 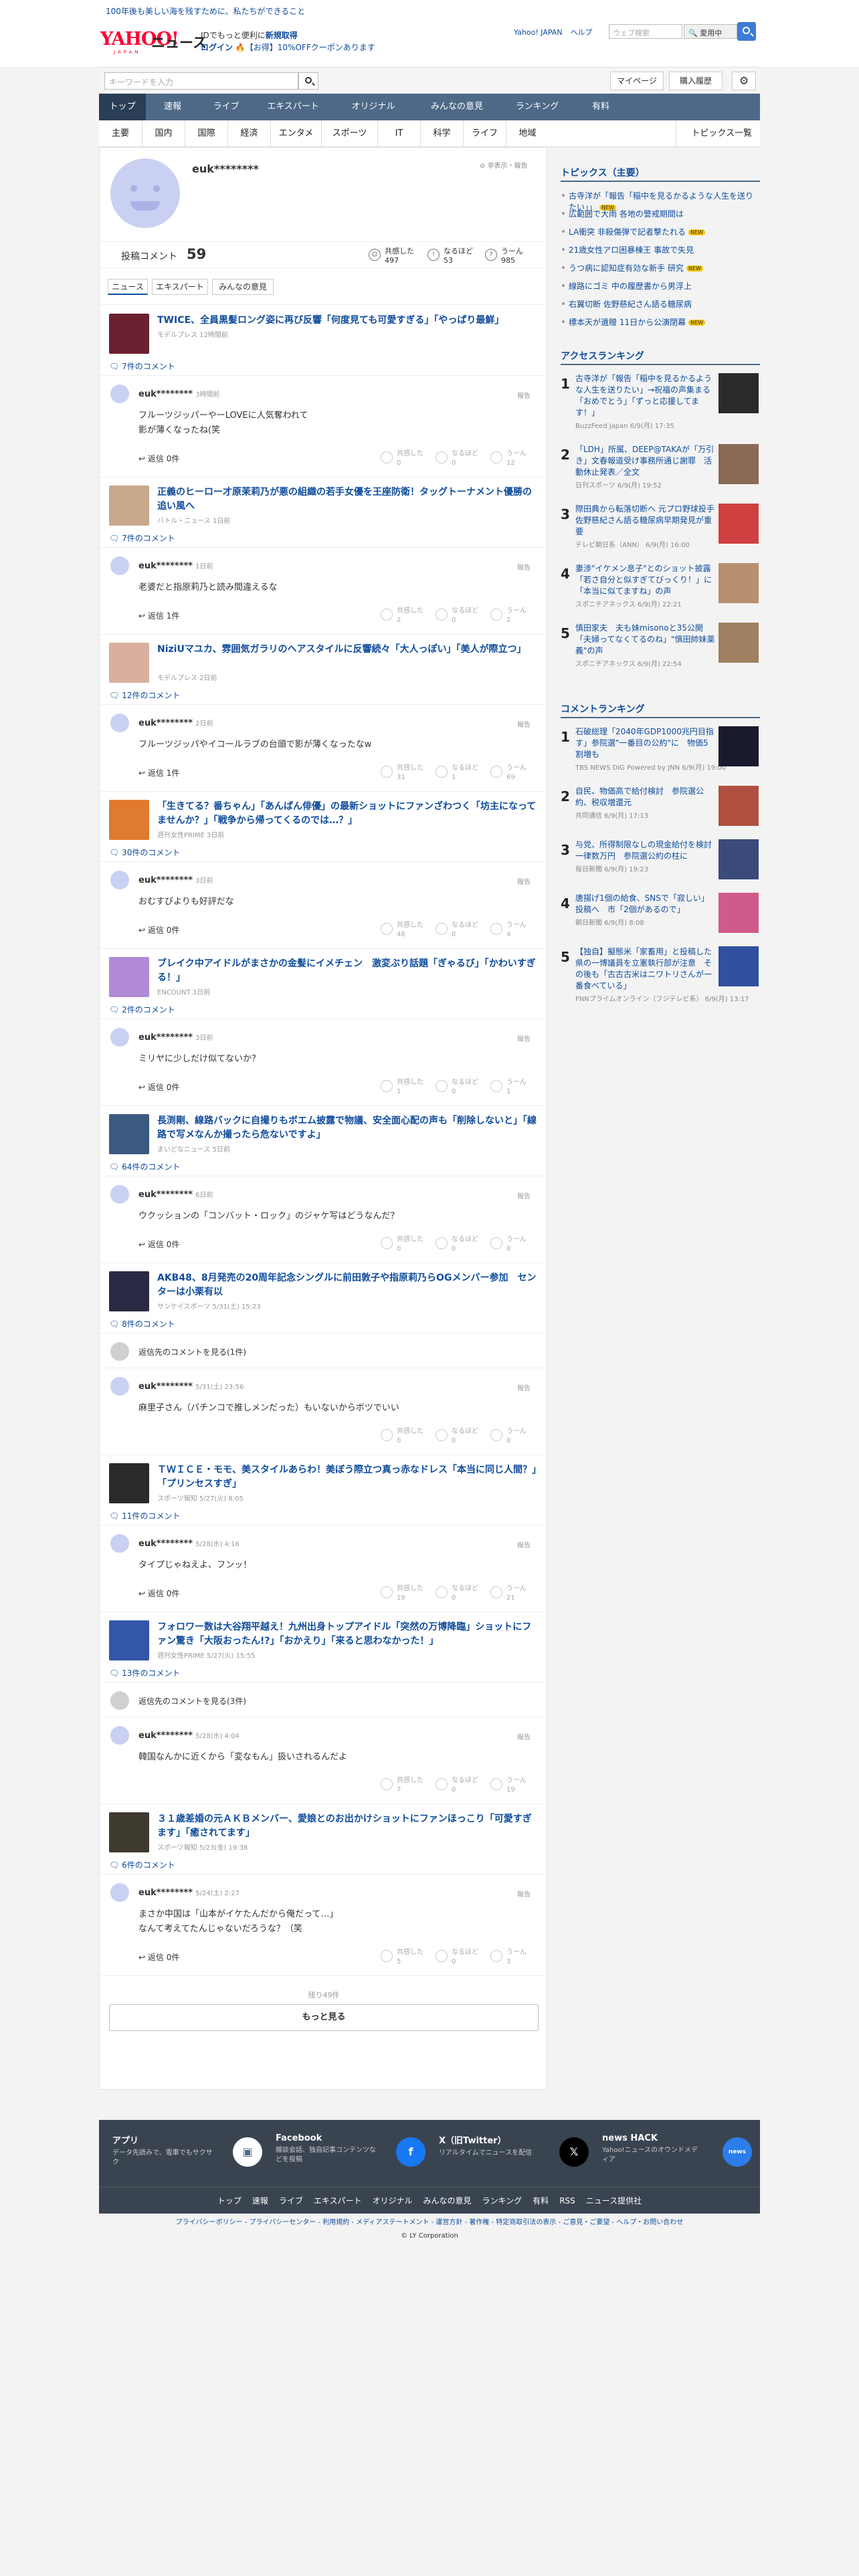 What do you see at coordinates (142, 1323) in the screenshot?
I see `comment-count-link: 🗨 8件のコメント` at bounding box center [142, 1323].